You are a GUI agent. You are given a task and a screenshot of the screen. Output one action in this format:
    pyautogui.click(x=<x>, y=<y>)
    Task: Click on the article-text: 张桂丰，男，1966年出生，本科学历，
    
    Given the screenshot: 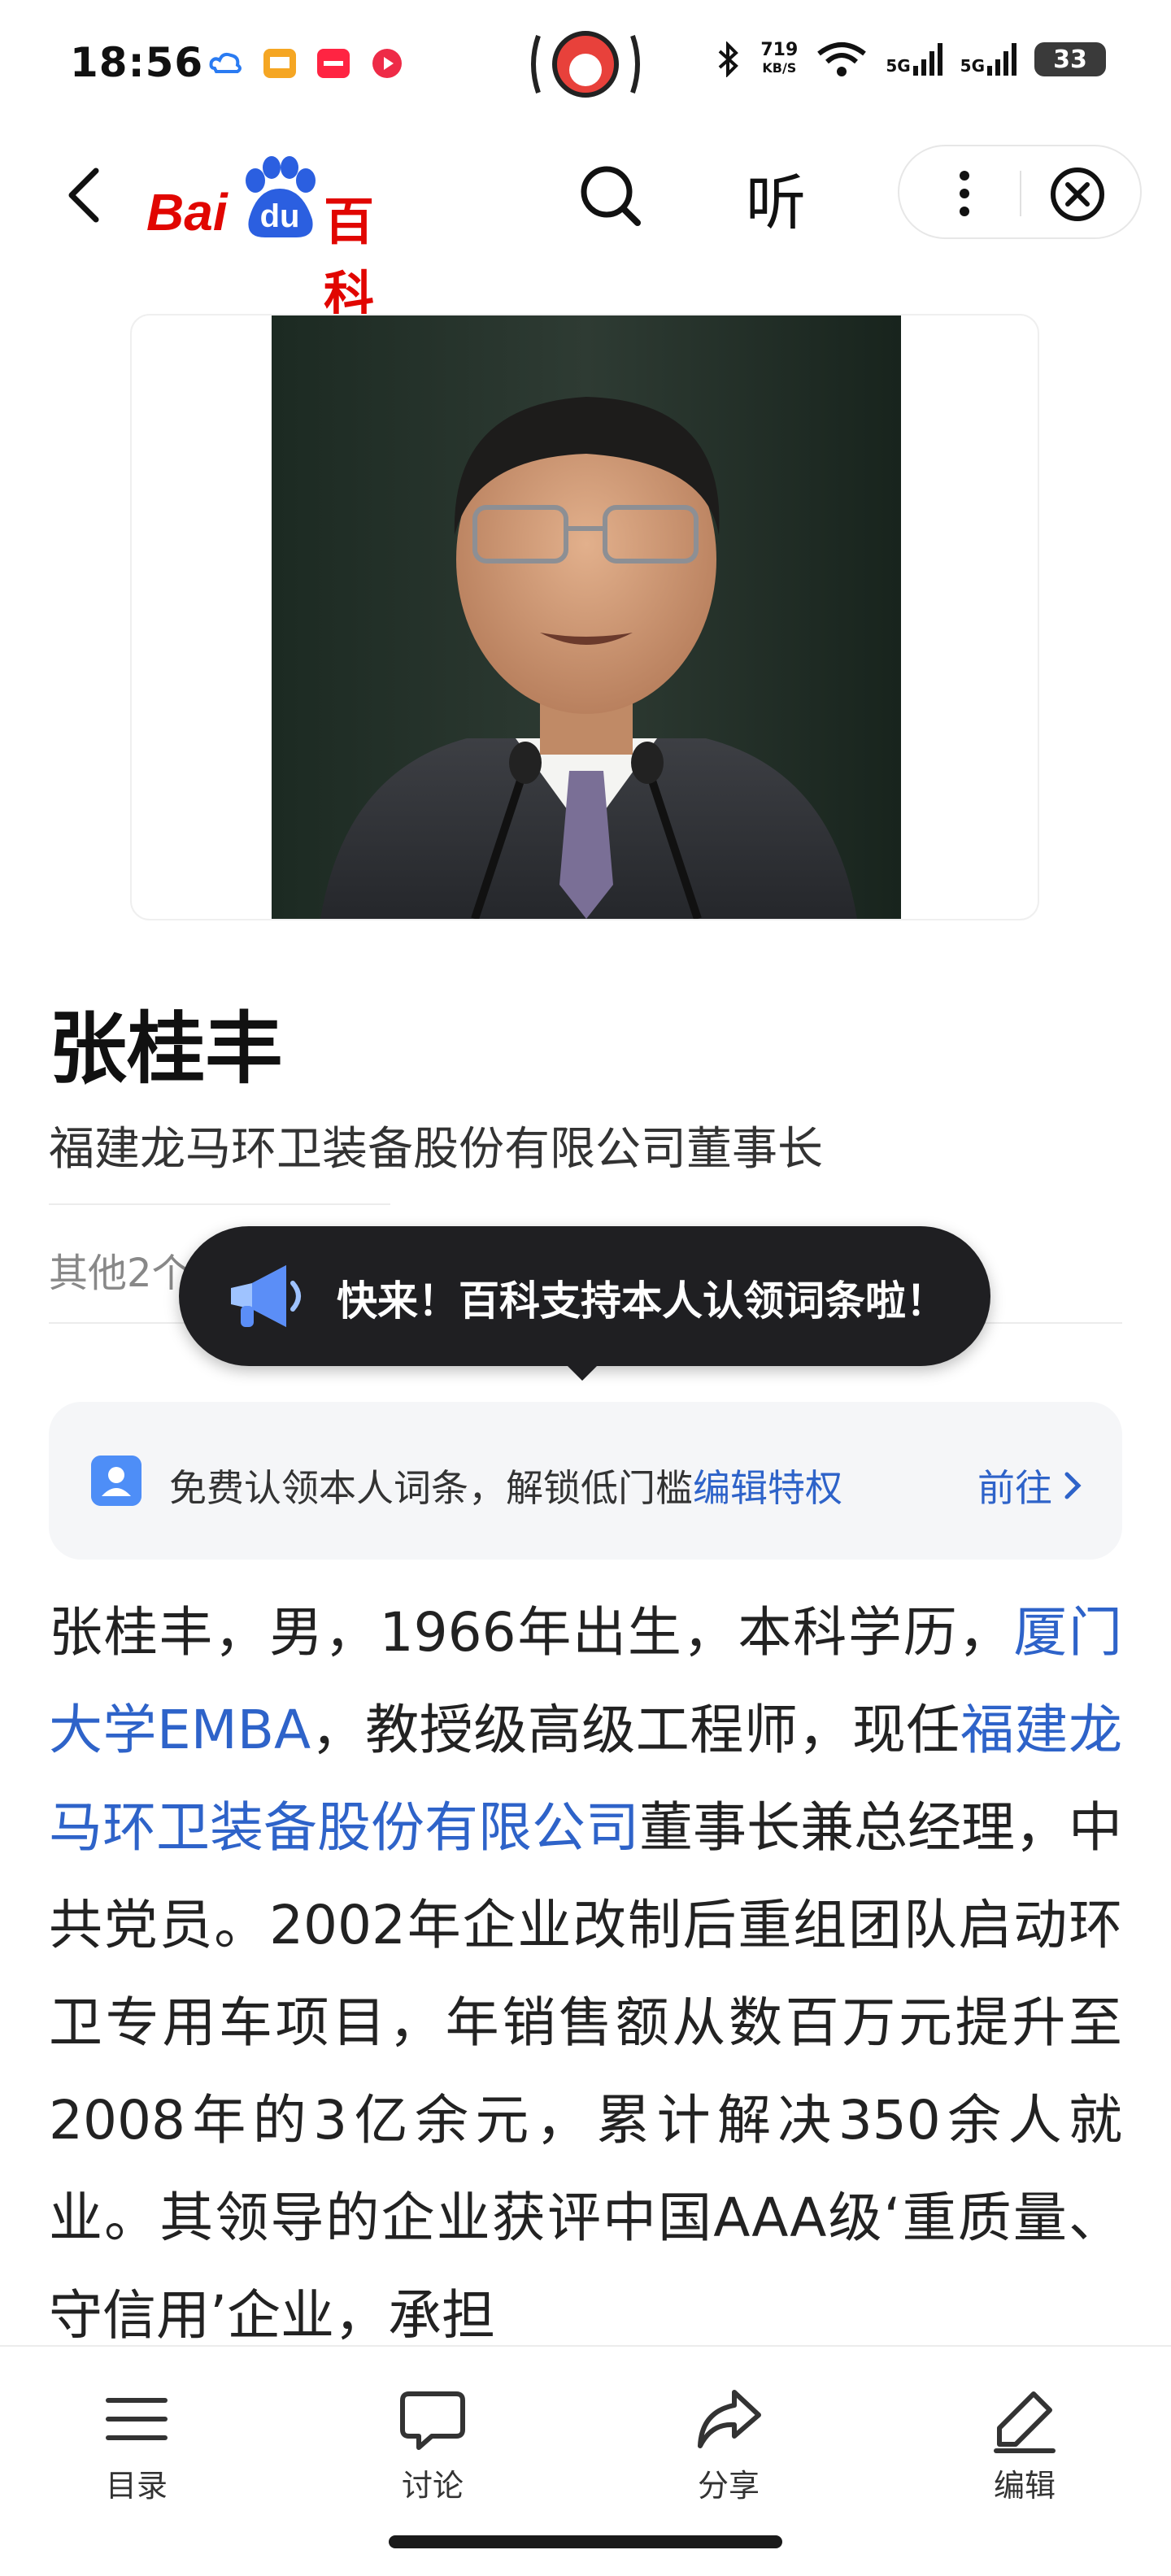 What is the action you would take?
    pyautogui.click(x=531, y=1633)
    